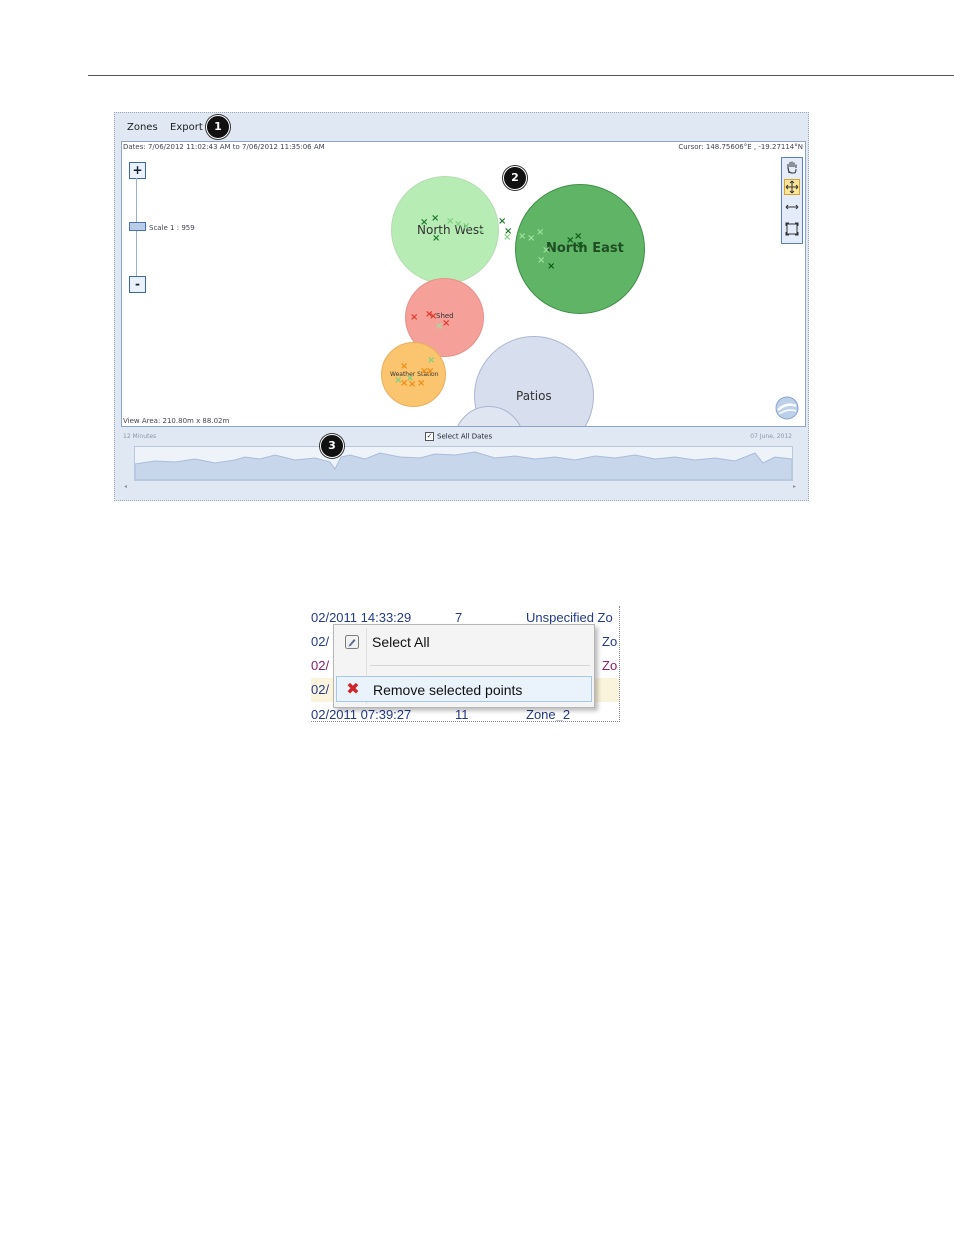 The width and height of the screenshot is (954, 1235). I want to click on timeline-track, so click(463, 463).